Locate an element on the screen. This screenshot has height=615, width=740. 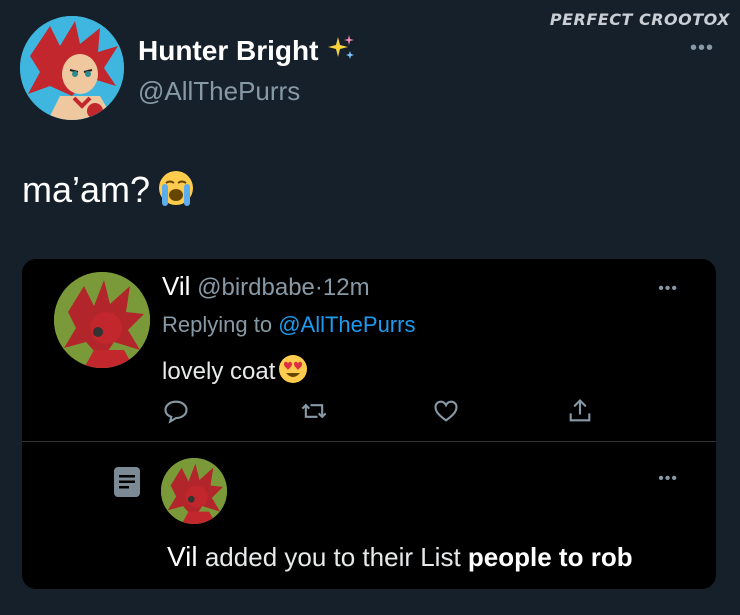
author-handle: @AllThePurrs is located at coordinates (219, 91).